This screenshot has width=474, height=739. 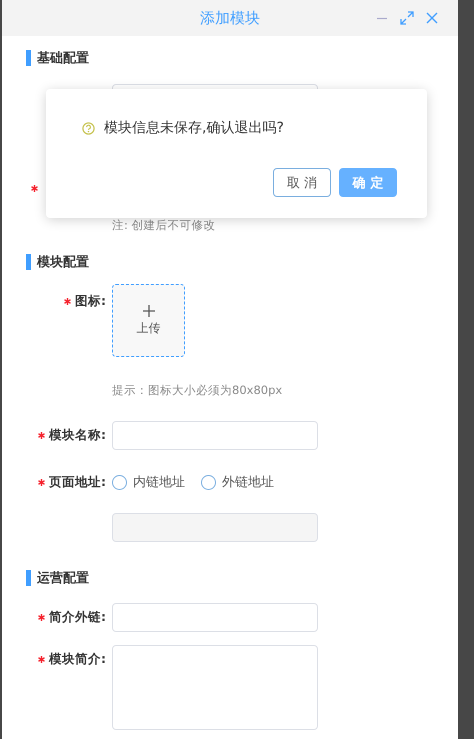 What do you see at coordinates (63, 578) in the screenshot?
I see `section-title: 运营配置` at bounding box center [63, 578].